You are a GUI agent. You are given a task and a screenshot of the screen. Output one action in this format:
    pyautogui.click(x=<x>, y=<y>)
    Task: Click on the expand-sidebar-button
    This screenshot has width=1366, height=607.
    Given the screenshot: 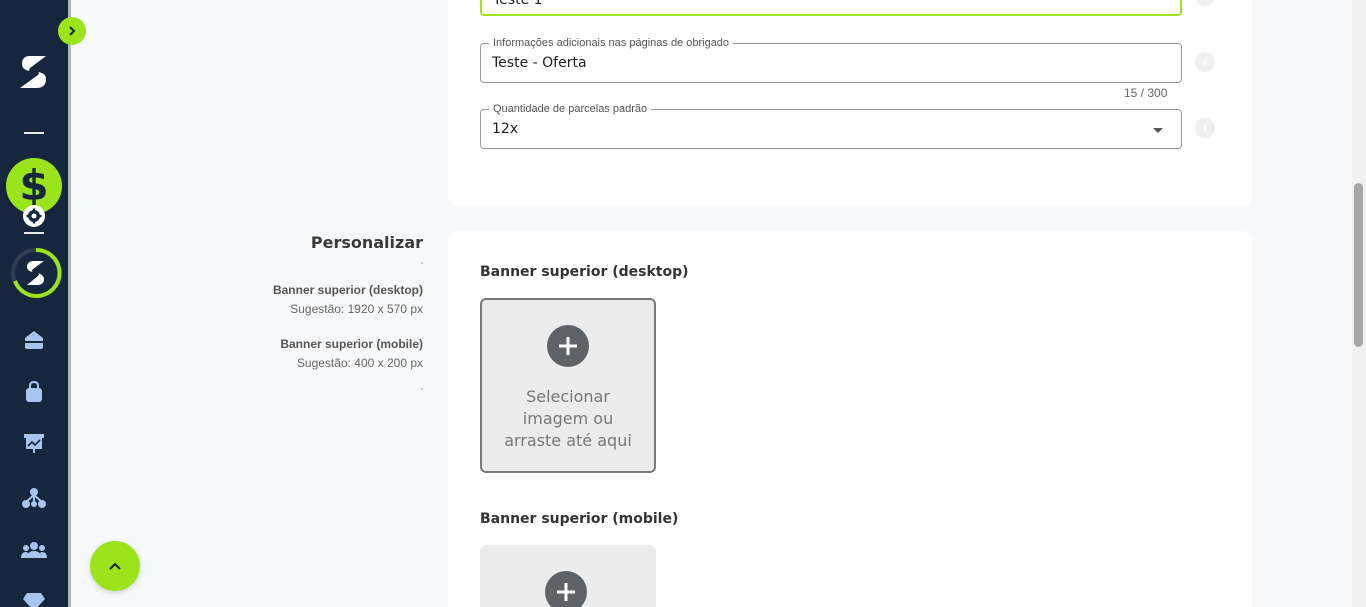 What is the action you would take?
    pyautogui.click(x=72, y=31)
    